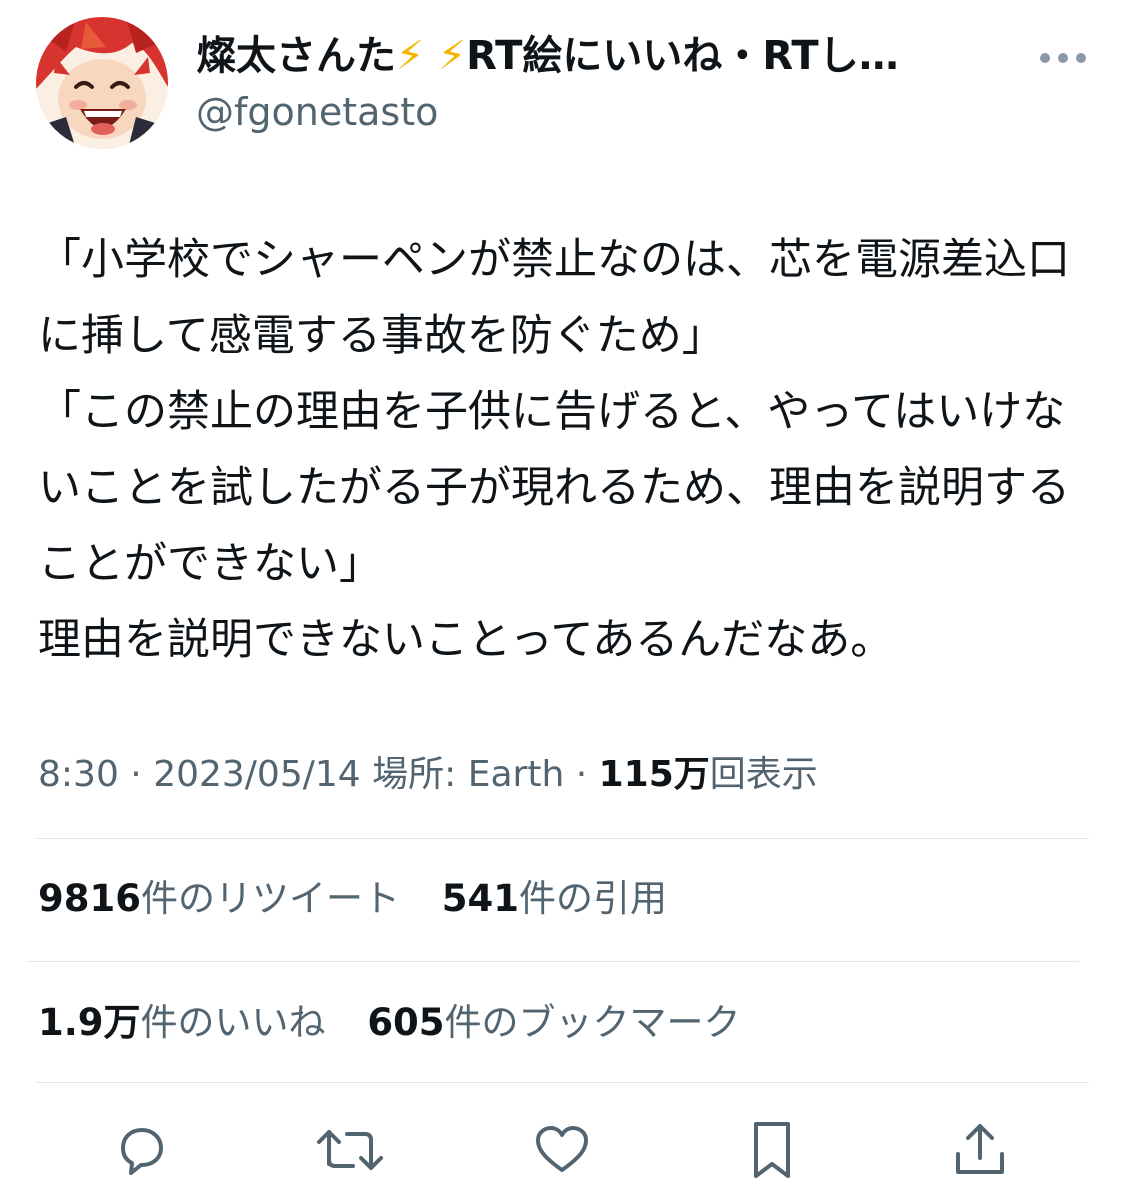  I want to click on tweet-header: 燦太さんた⚡ ⚡RT絵にいいね・RTし… @fgonetasto, so click(562, 80).